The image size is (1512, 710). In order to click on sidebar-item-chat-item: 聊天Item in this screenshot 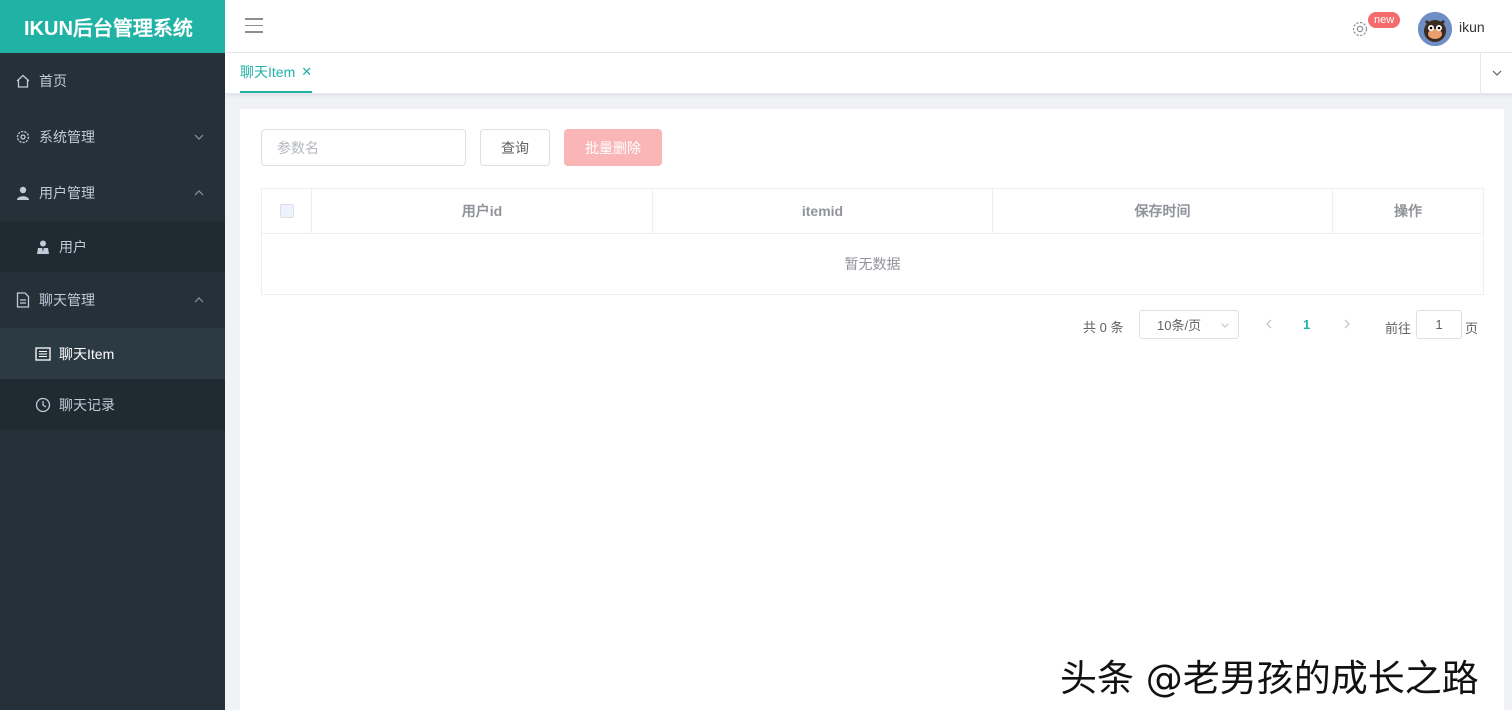, I will do `click(112, 353)`.